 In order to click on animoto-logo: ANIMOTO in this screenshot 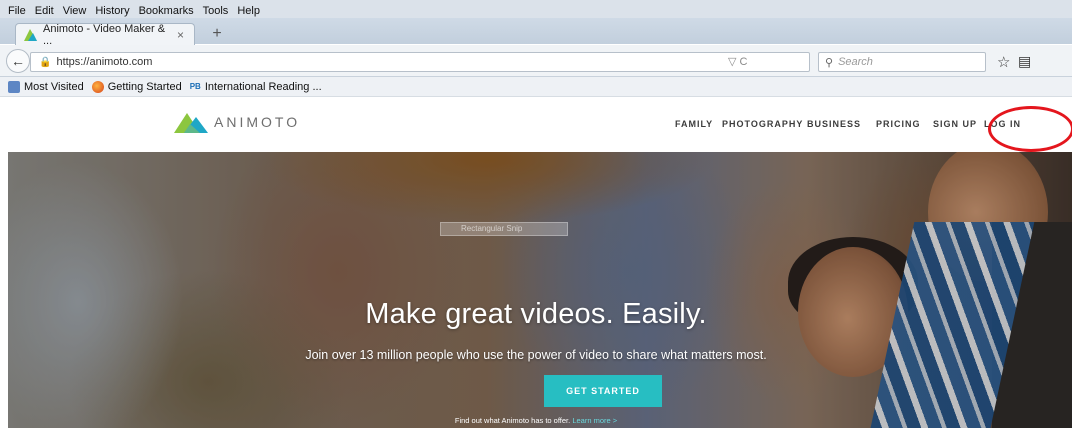, I will do `click(237, 122)`.